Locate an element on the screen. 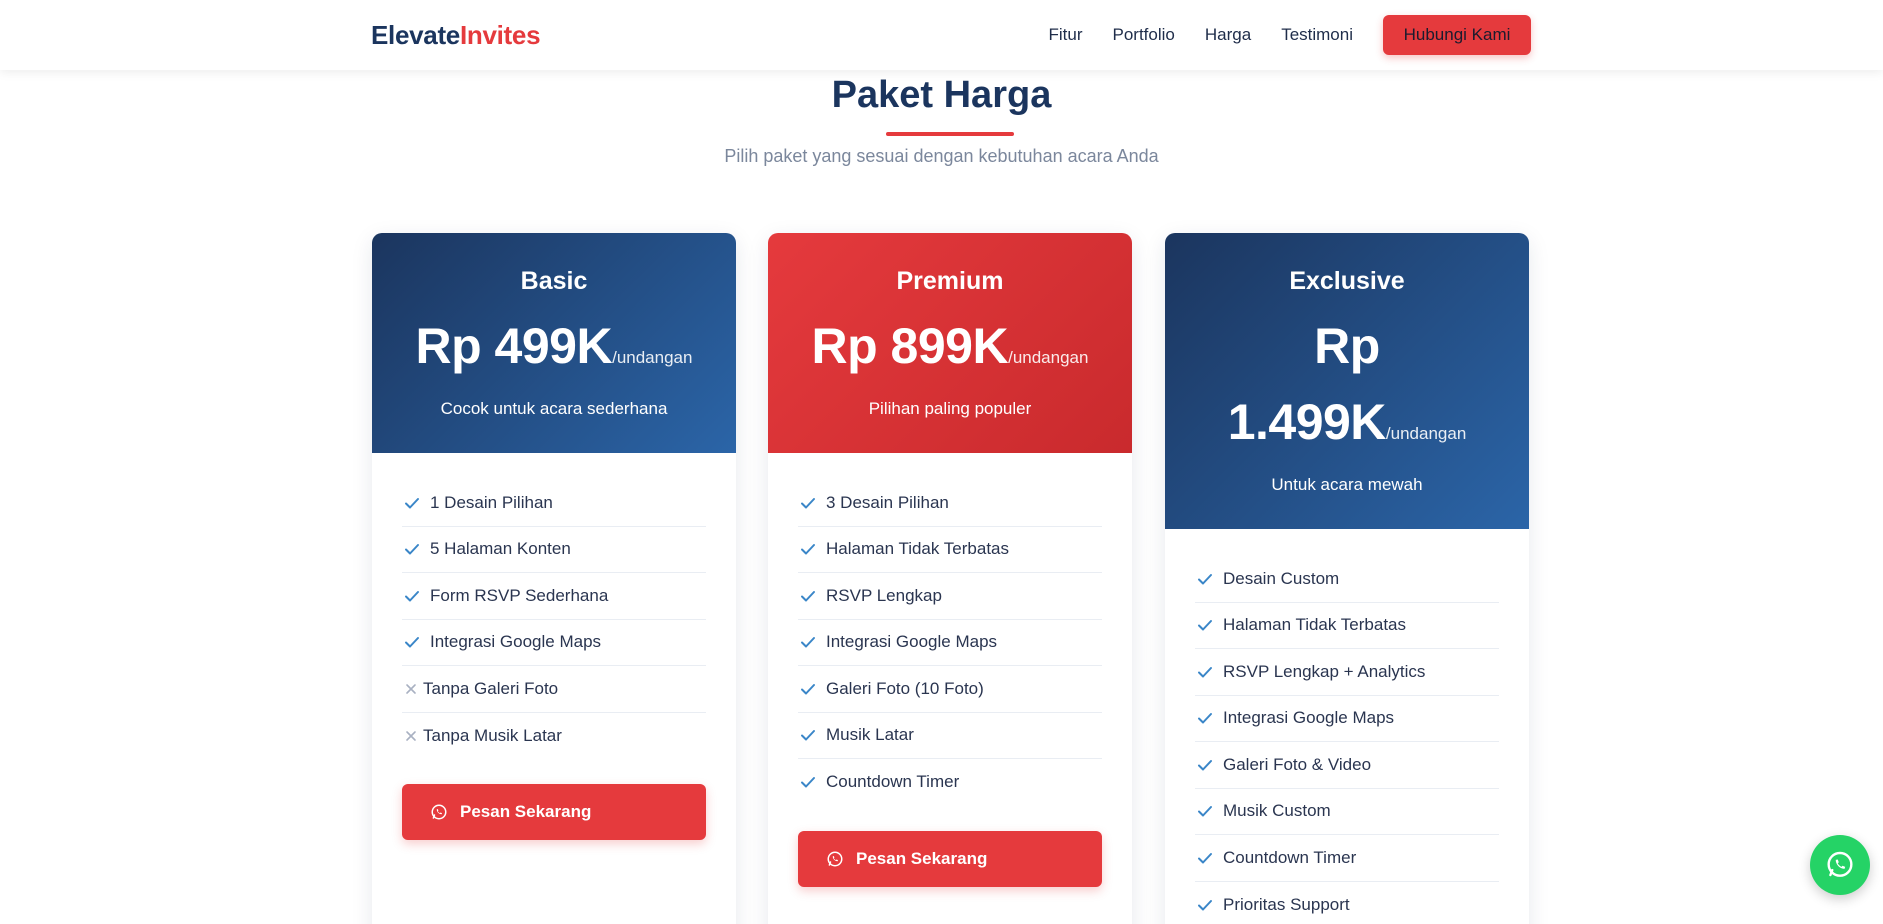 This screenshot has width=1883, height=924. feature-text: Prioritas Support is located at coordinates (1286, 904).